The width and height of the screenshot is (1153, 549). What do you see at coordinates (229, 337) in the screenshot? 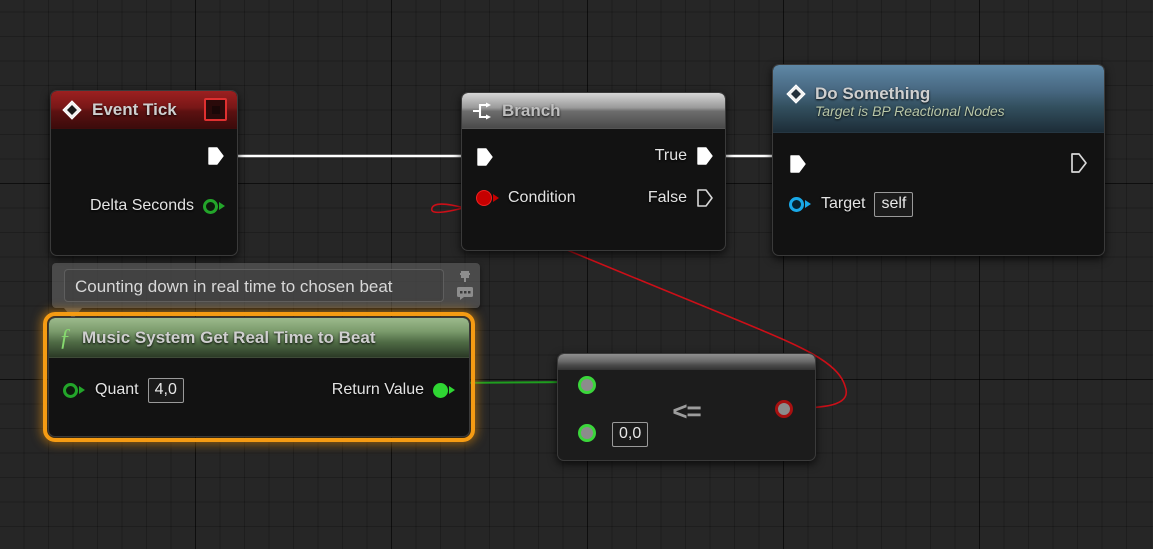
I see `node-title: Music System Get Real Time to Beat` at bounding box center [229, 337].